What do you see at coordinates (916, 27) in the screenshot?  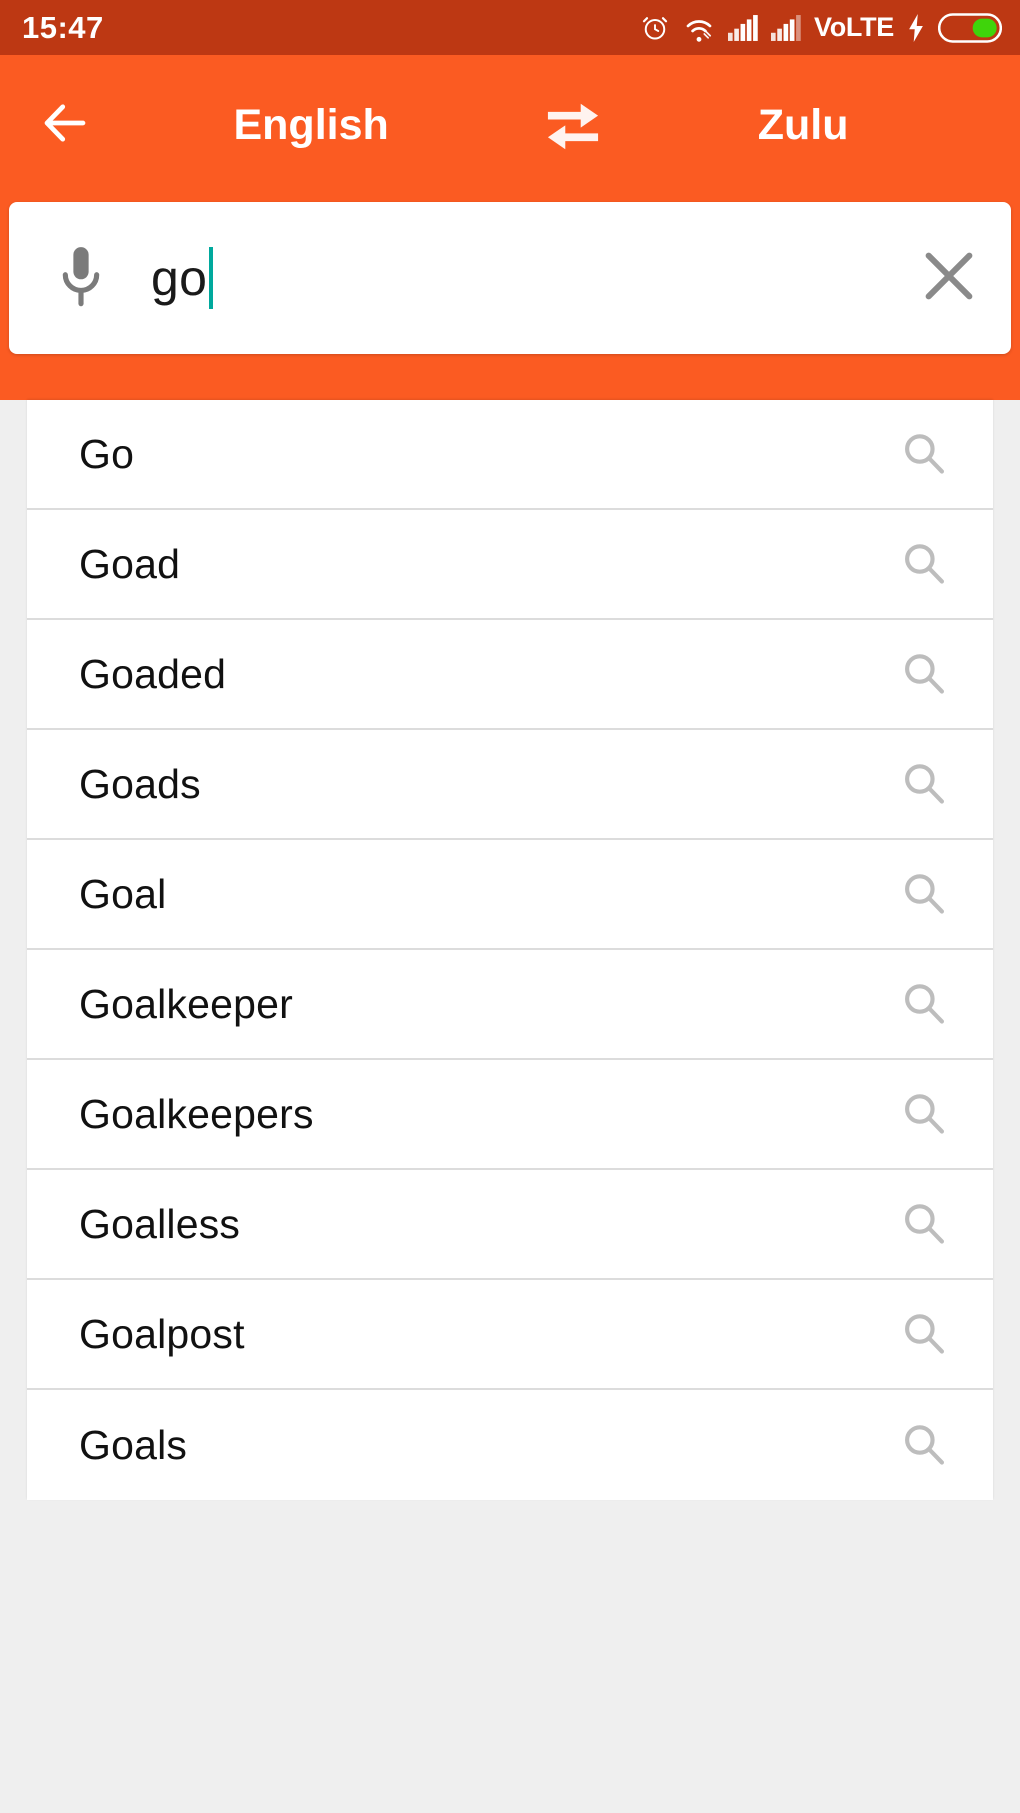 I see `charging-bolt-icon` at bounding box center [916, 27].